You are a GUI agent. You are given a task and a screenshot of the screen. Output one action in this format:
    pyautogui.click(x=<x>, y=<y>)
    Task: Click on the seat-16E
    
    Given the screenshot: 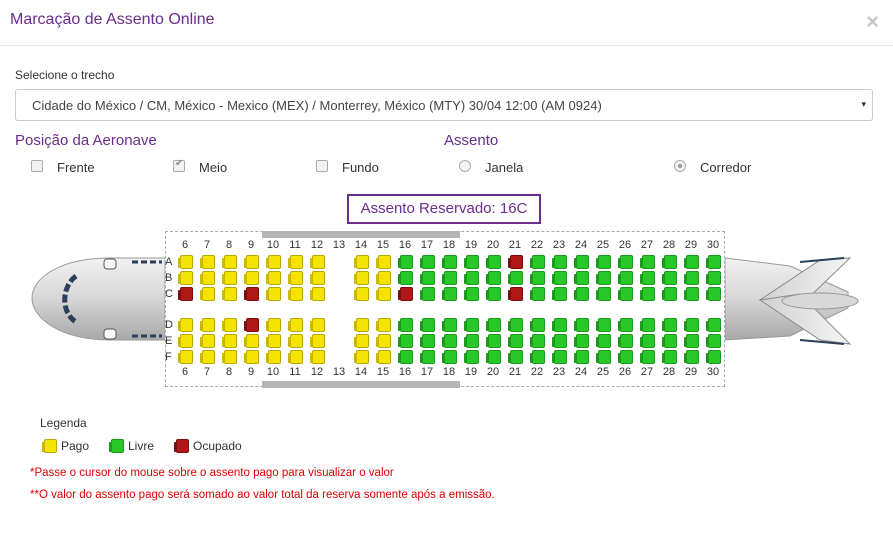 What is the action you would take?
    pyautogui.click(x=405, y=341)
    